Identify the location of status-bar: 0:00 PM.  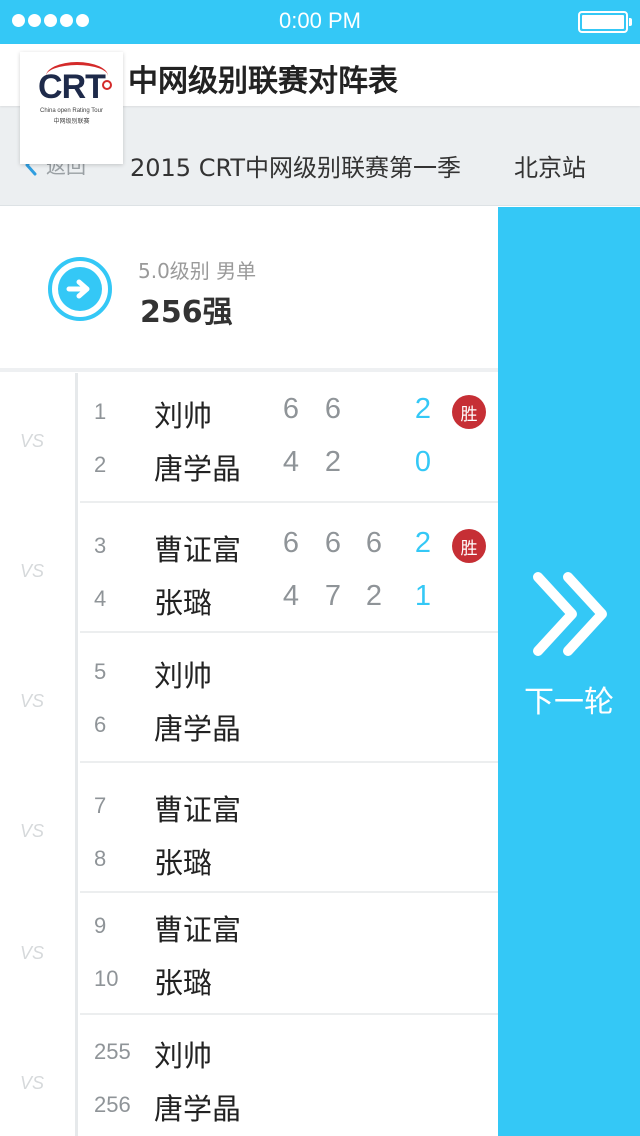
(320, 22).